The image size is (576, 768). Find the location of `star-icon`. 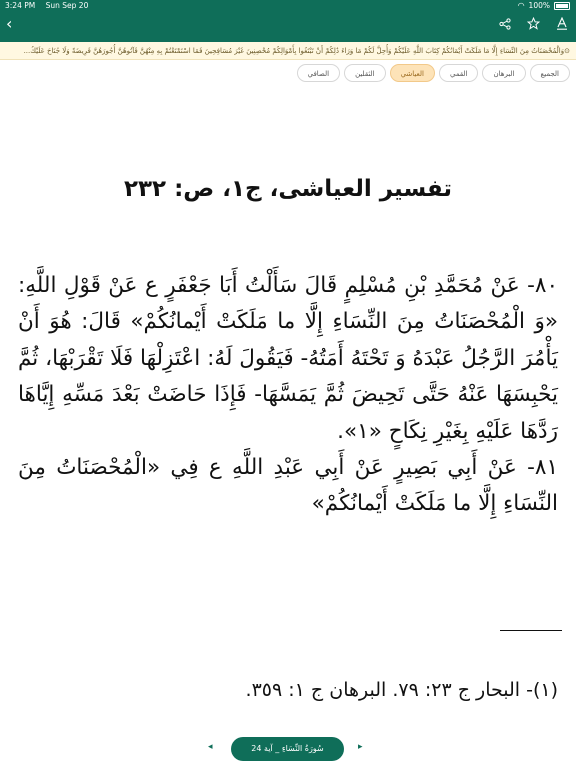

star-icon is located at coordinates (533, 23).